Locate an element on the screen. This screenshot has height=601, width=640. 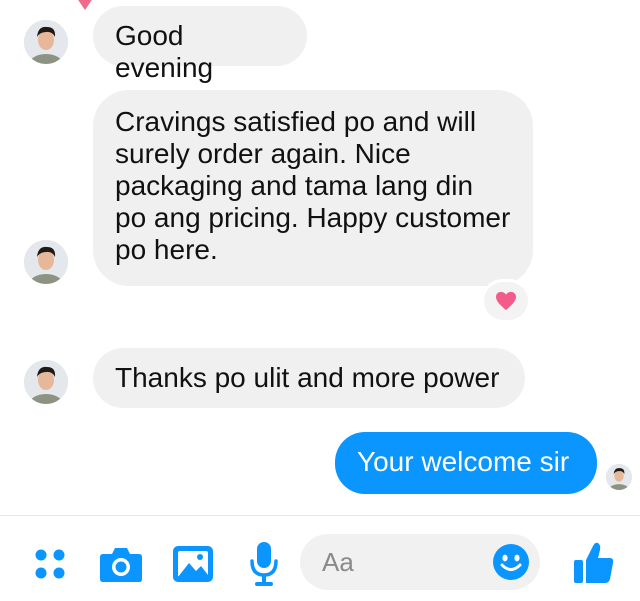
message-text: Your welcome sir is located at coordinates (463, 461).